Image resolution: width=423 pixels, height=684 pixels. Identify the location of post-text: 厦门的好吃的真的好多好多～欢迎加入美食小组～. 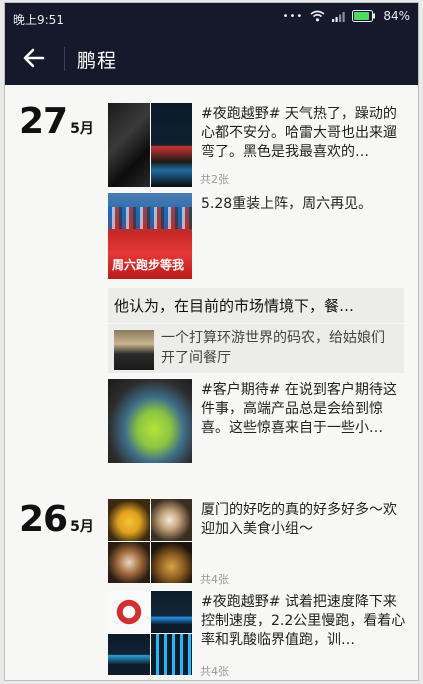
(299, 519).